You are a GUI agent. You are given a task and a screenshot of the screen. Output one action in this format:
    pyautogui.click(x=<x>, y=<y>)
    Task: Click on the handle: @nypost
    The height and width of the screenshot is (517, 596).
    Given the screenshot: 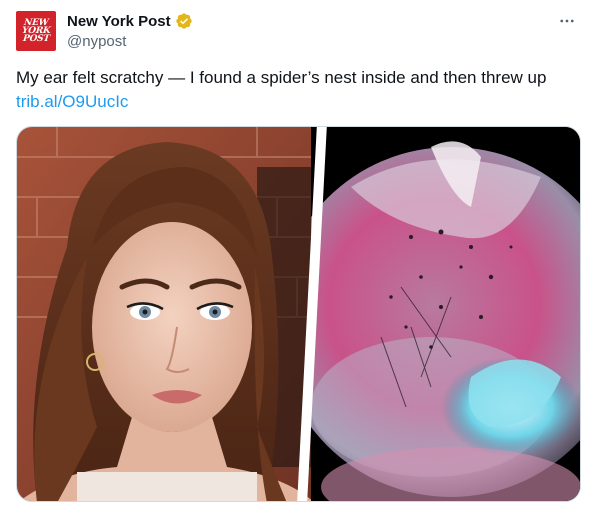 What is the action you would take?
    pyautogui.click(x=130, y=41)
    